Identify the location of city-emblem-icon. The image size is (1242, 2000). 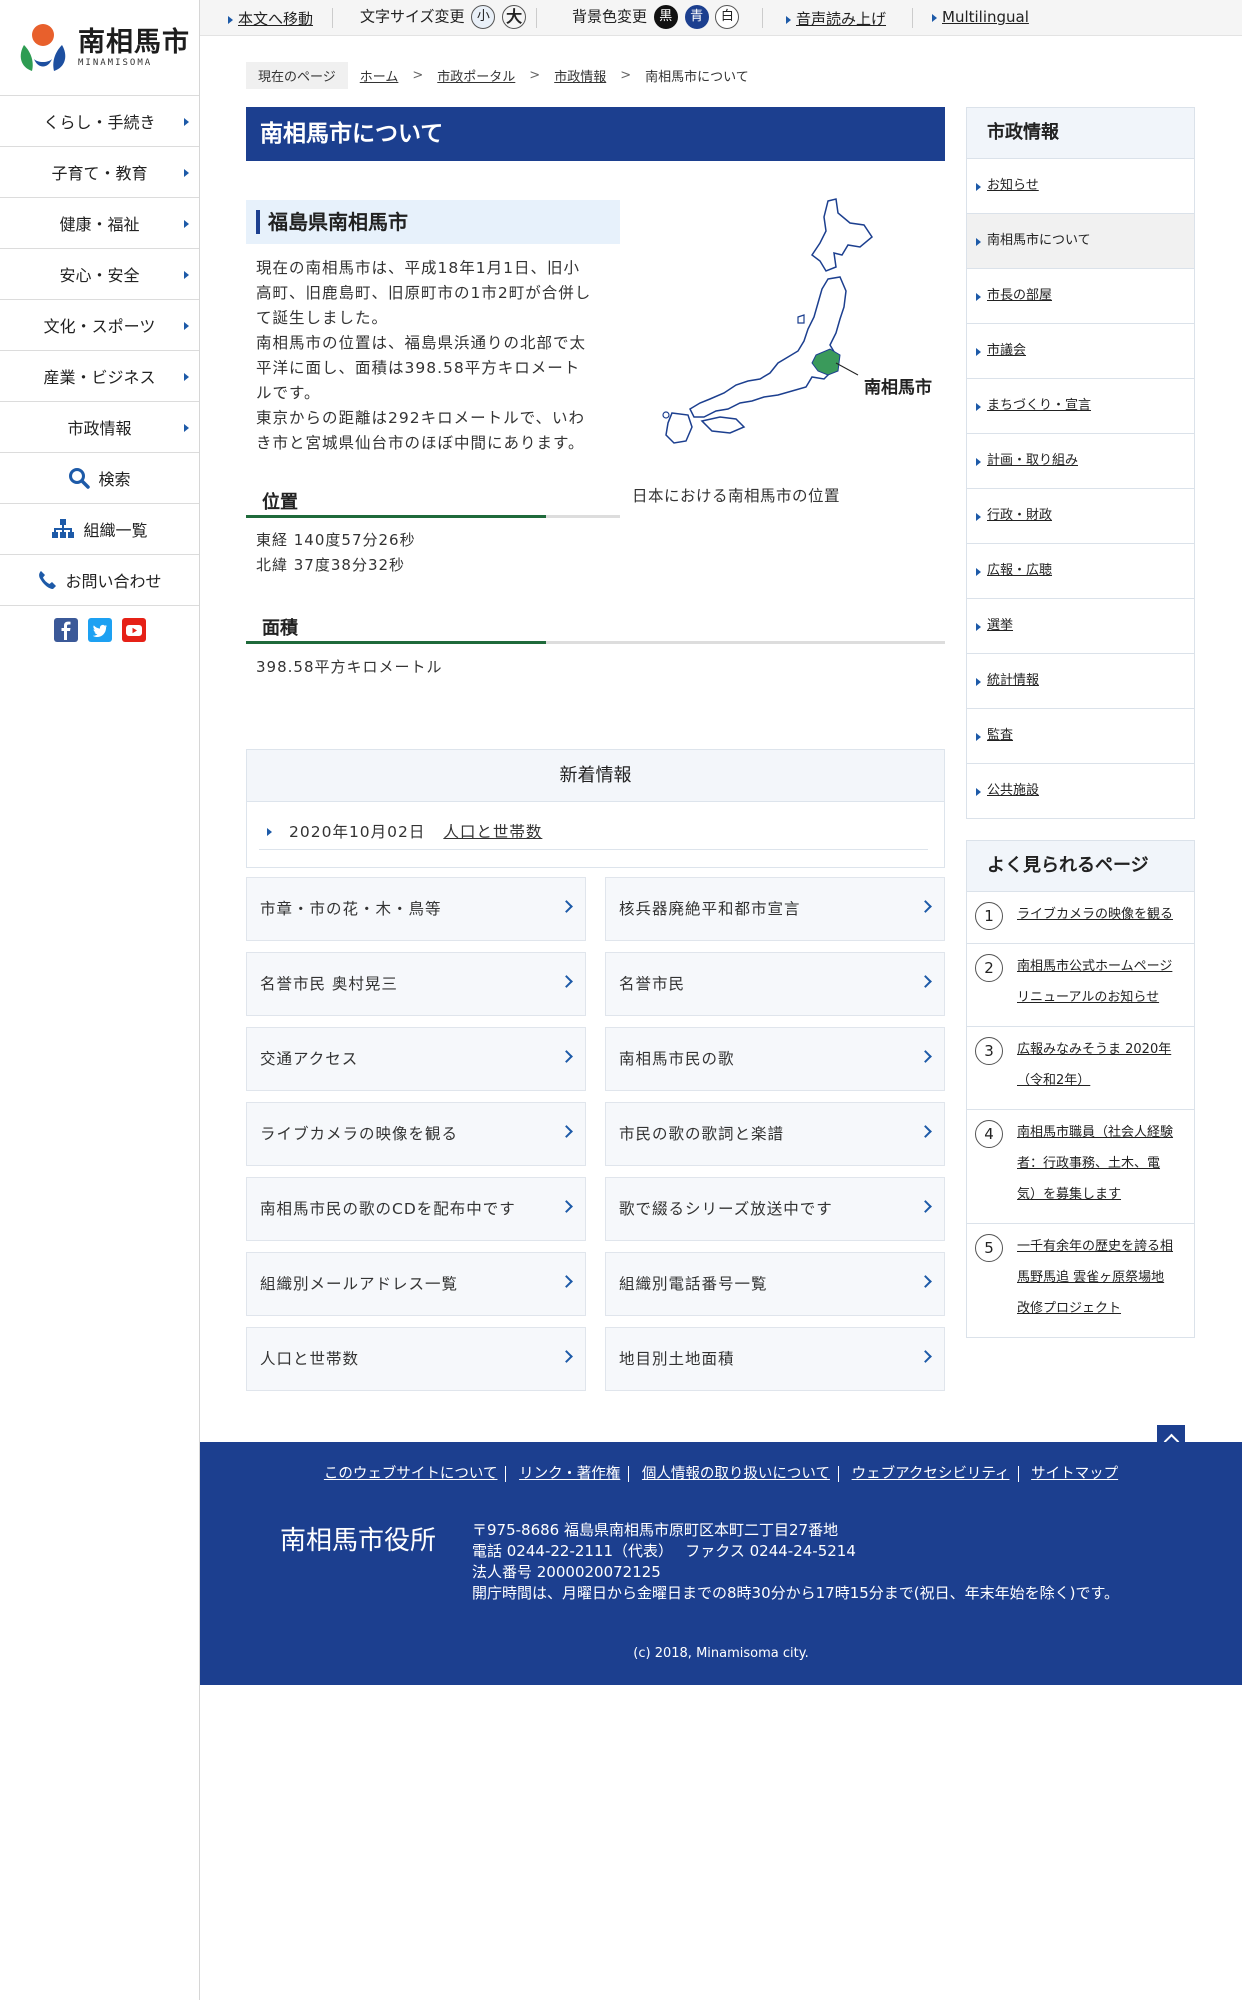
(43, 48).